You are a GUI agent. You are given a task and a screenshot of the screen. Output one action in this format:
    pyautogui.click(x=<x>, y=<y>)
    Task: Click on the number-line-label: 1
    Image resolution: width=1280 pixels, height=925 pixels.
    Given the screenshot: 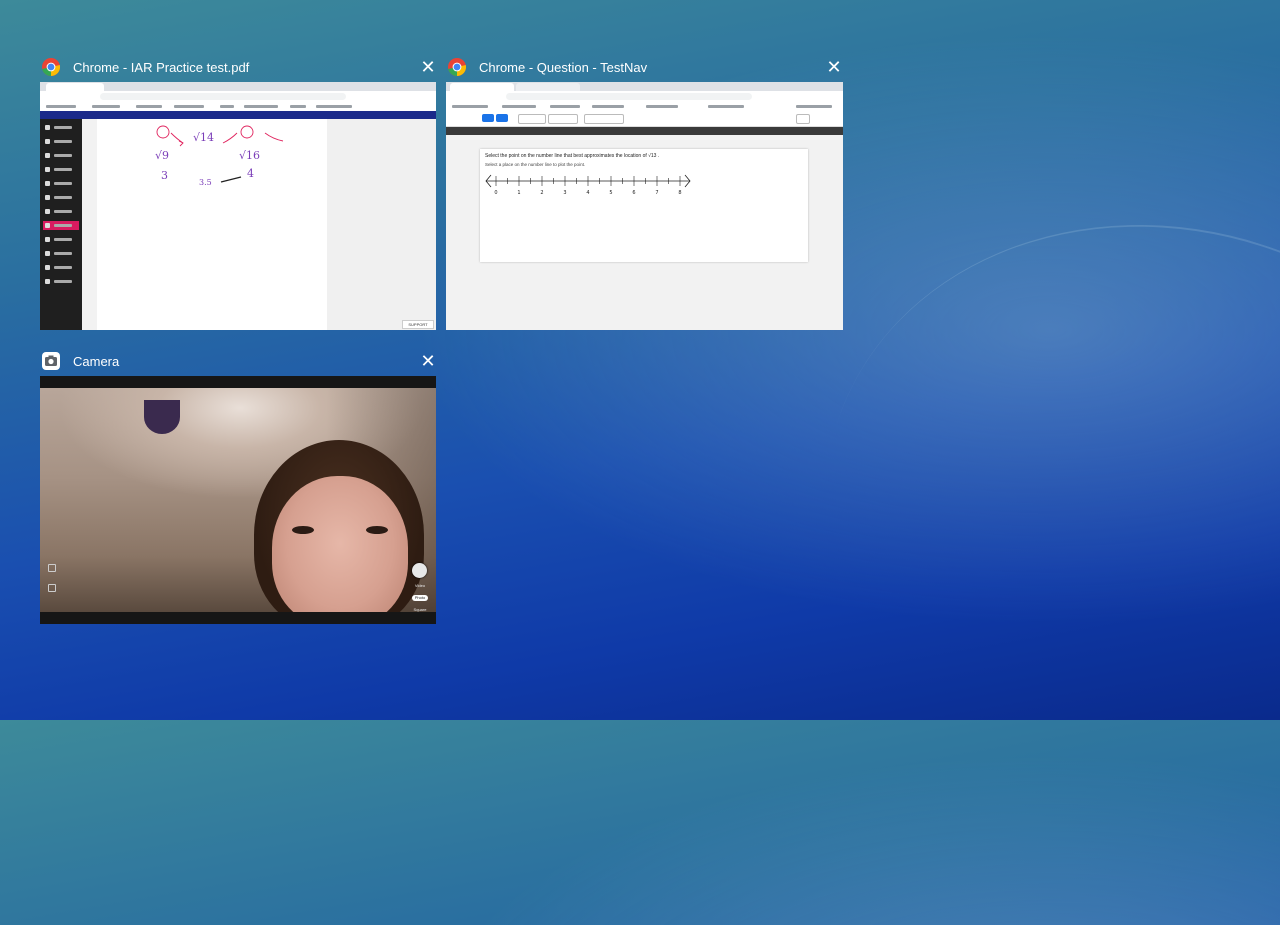 What is the action you would take?
    pyautogui.click(x=518, y=193)
    